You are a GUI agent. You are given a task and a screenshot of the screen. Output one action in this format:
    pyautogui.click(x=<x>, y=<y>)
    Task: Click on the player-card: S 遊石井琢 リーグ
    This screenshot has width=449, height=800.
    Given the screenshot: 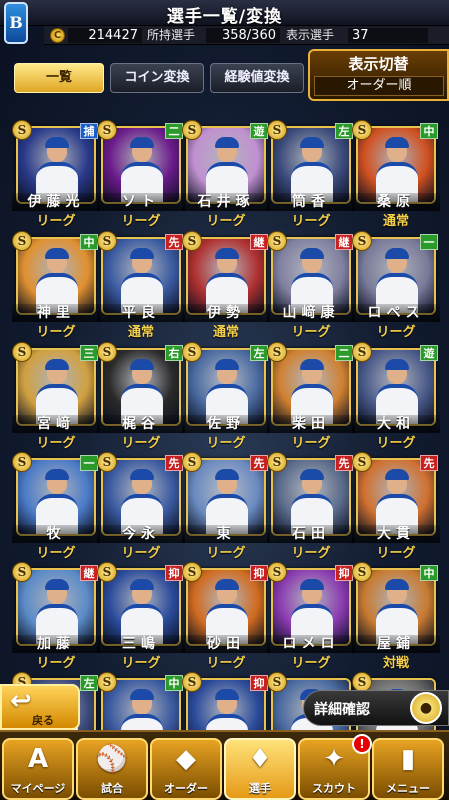 What is the action you would take?
    pyautogui.click(x=226, y=174)
    